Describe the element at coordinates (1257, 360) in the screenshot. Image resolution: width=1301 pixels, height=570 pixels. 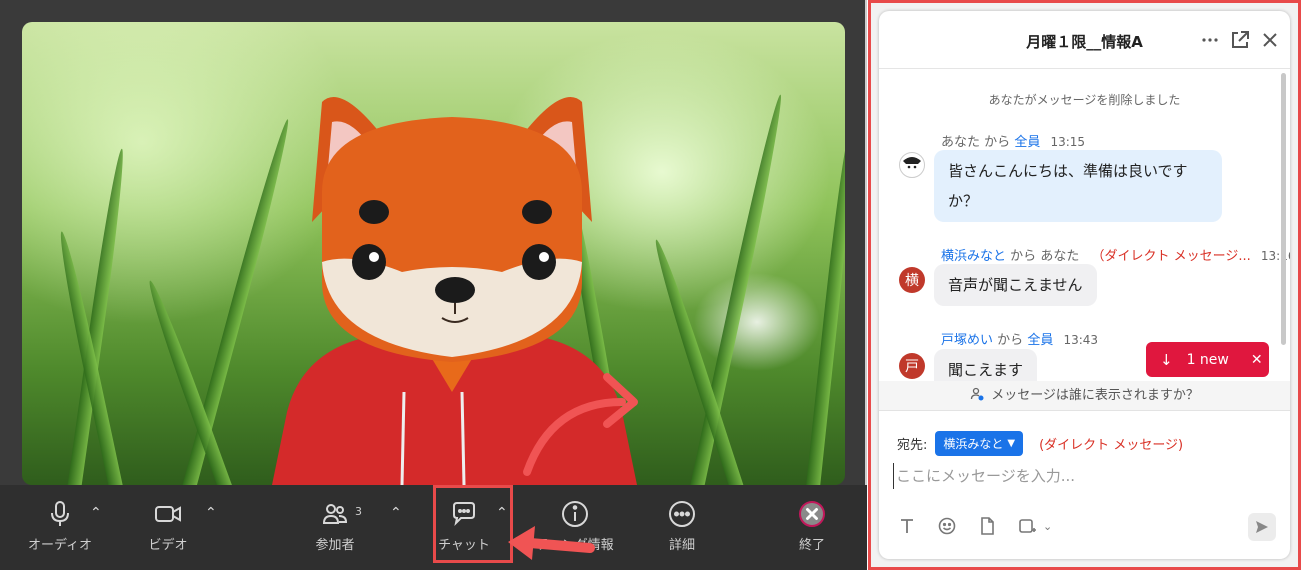
I see `dismiss-icon: ✕` at that location.